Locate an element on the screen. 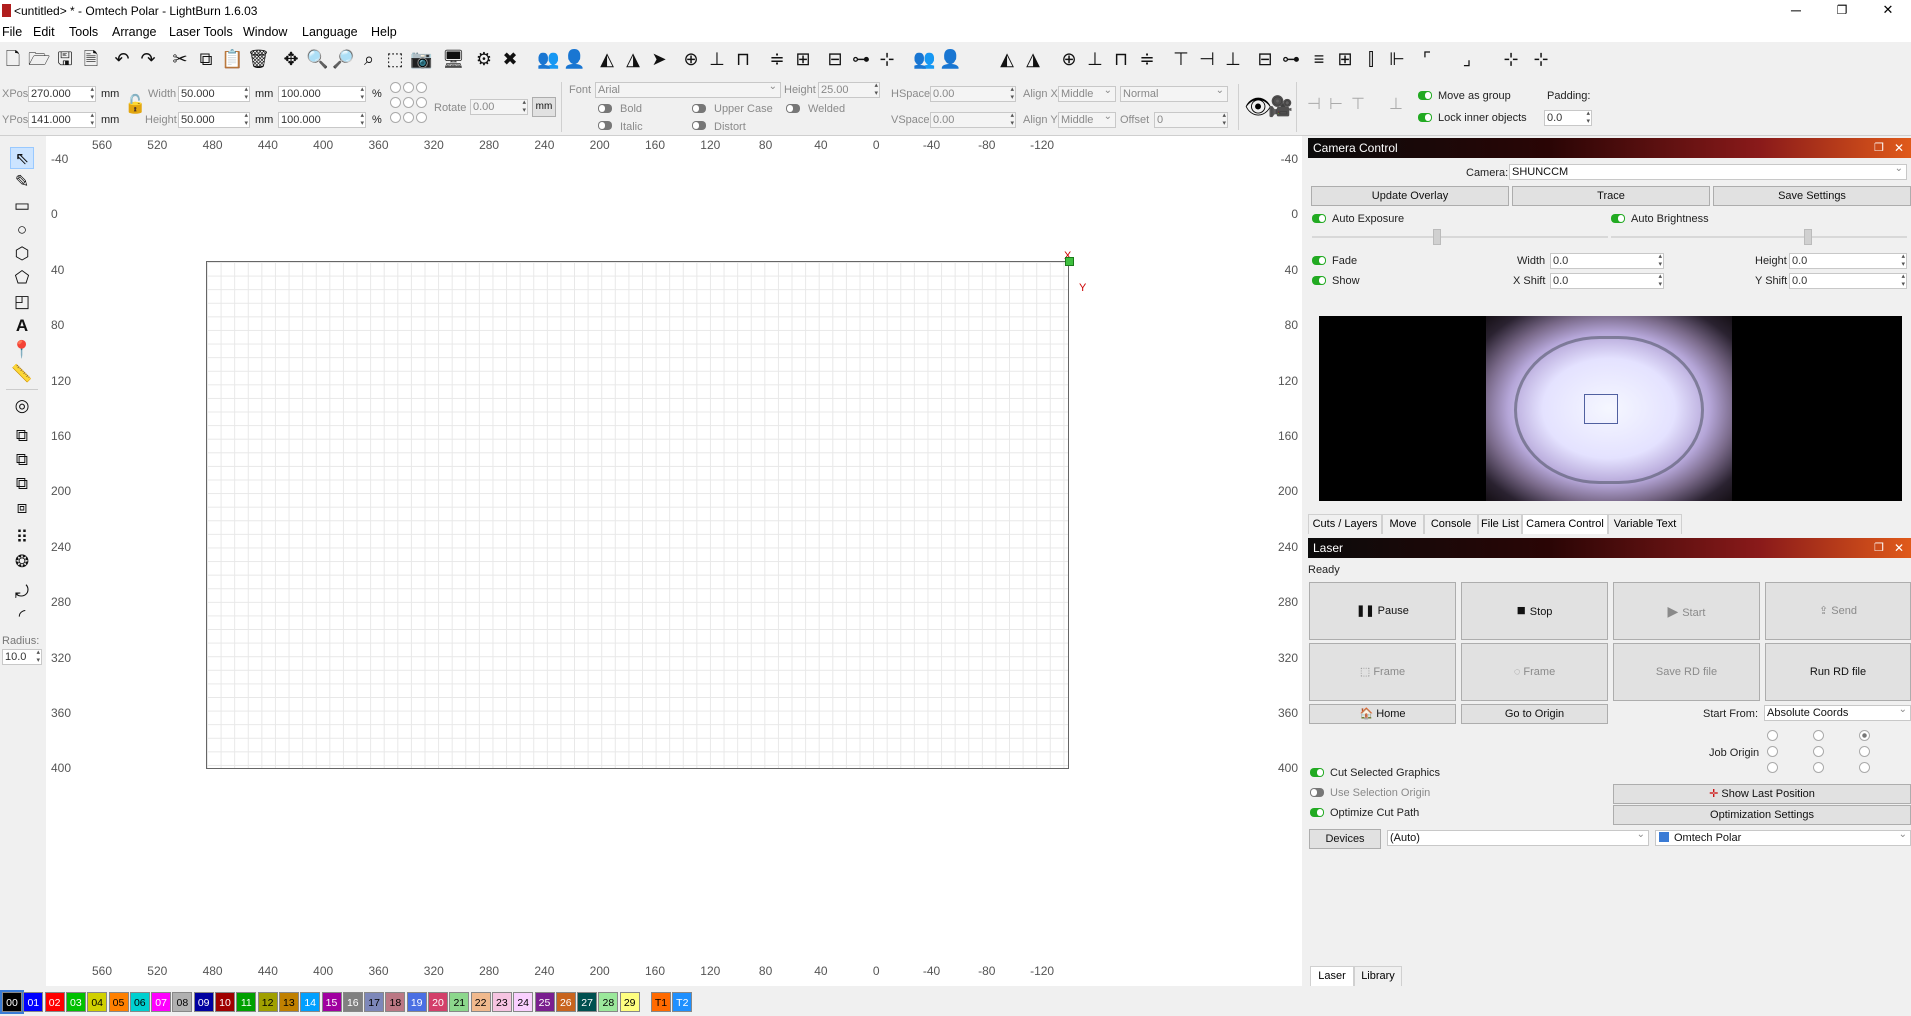  x-shift-input: 0.0 is located at coordinates (1607, 281).